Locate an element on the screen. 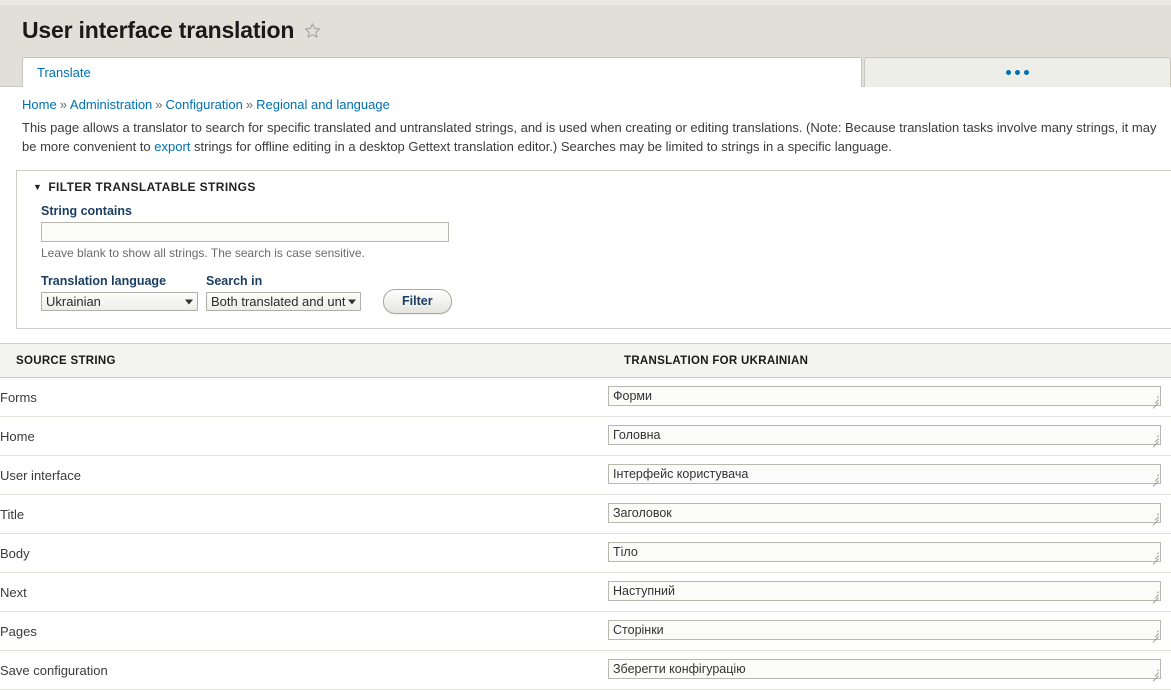  page-header: User interface translation Translate is located at coordinates (585, 43).